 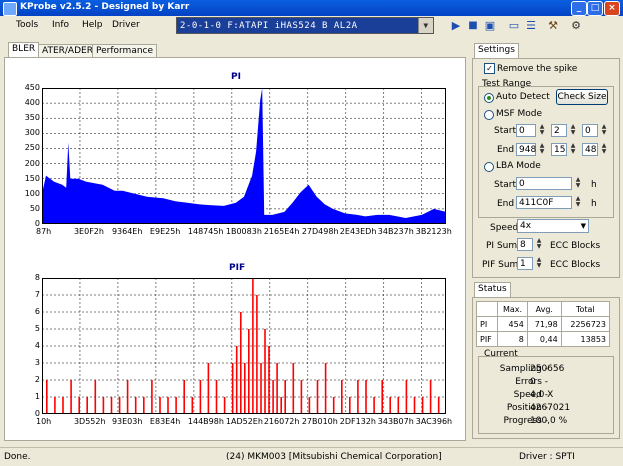 What do you see at coordinates (37, 362) in the screenshot?
I see `y-tick-label: 3` at bounding box center [37, 362].